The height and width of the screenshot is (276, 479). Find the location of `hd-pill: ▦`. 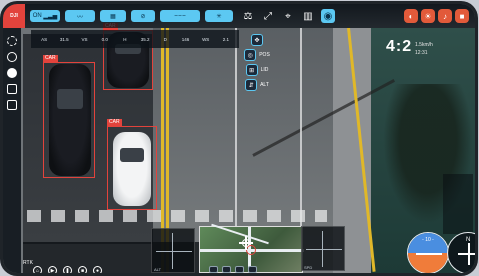

hd-pill: ▦ is located at coordinates (113, 16).